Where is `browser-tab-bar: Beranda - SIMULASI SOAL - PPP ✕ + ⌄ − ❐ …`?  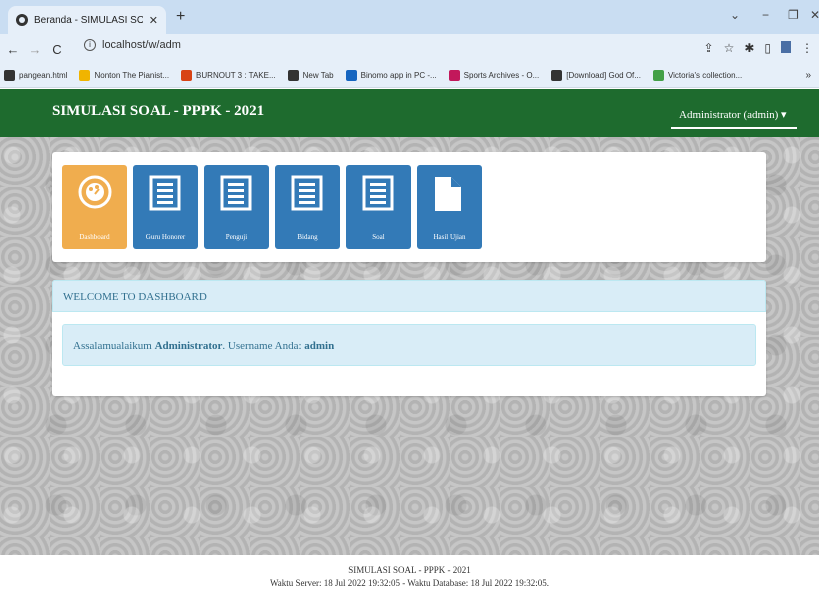
browser-tab-bar: Beranda - SIMULASI SOAL - PPP ✕ + ⌄ − ❐ … is located at coordinates (409, 17).